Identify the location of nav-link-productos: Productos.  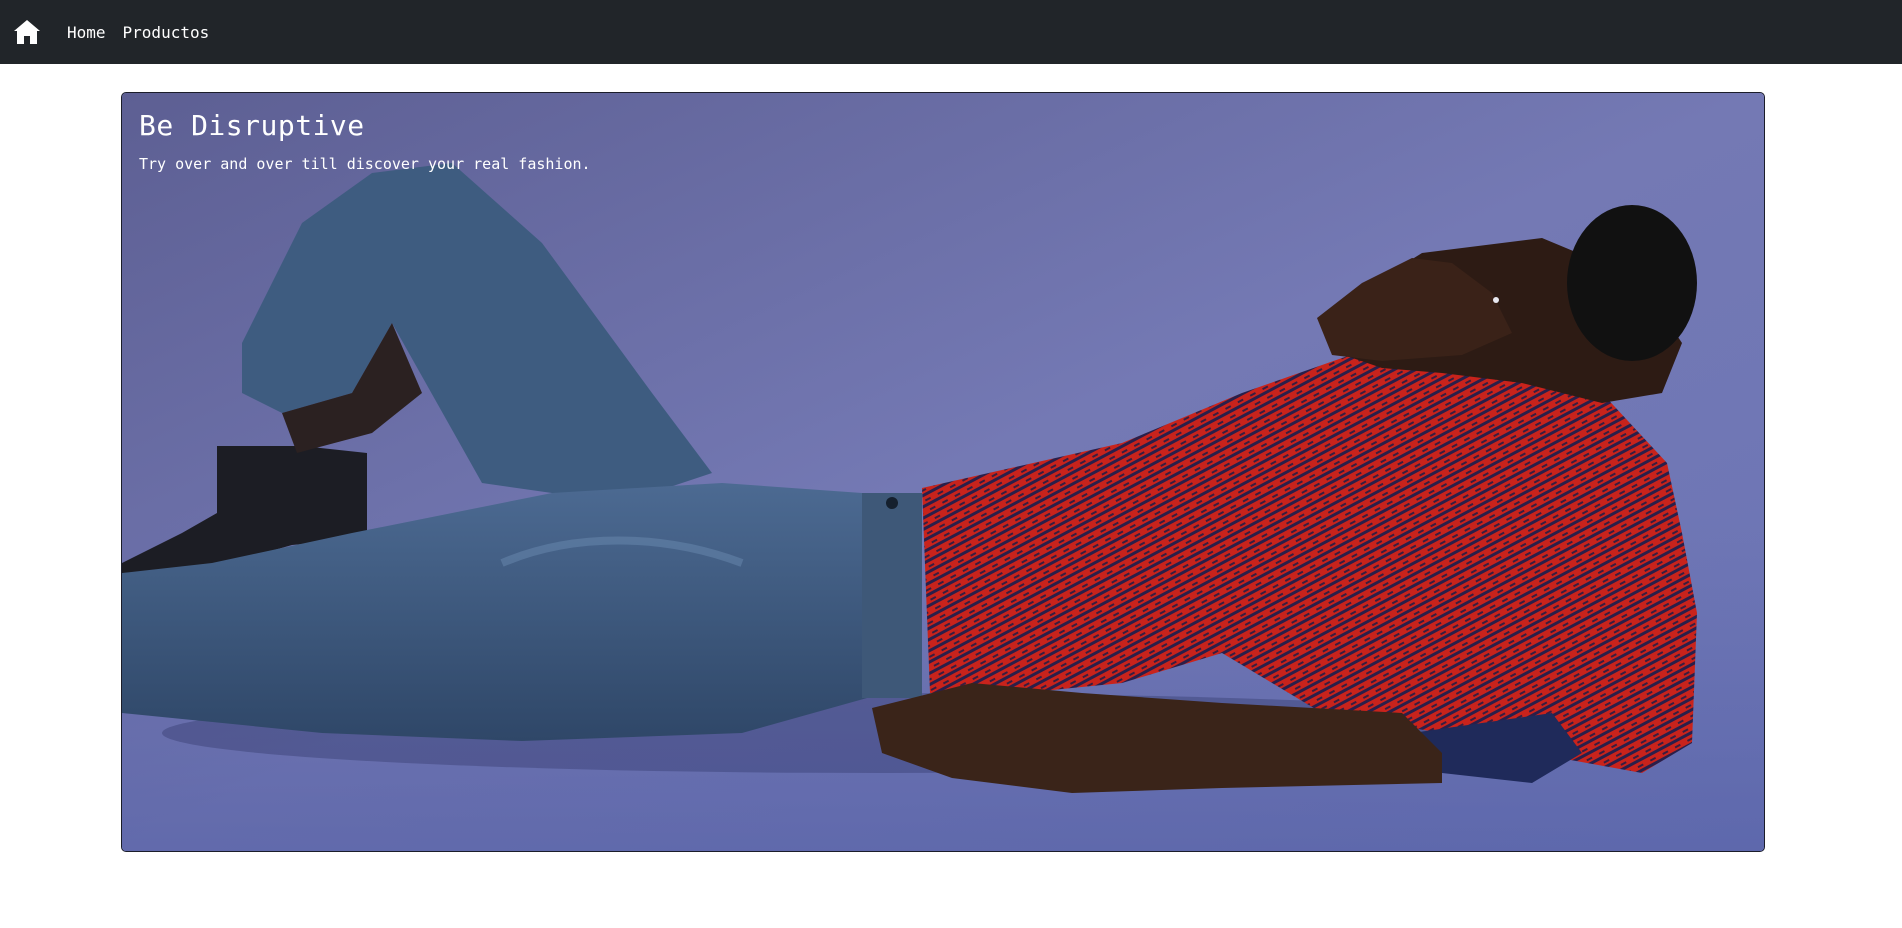
(166, 32).